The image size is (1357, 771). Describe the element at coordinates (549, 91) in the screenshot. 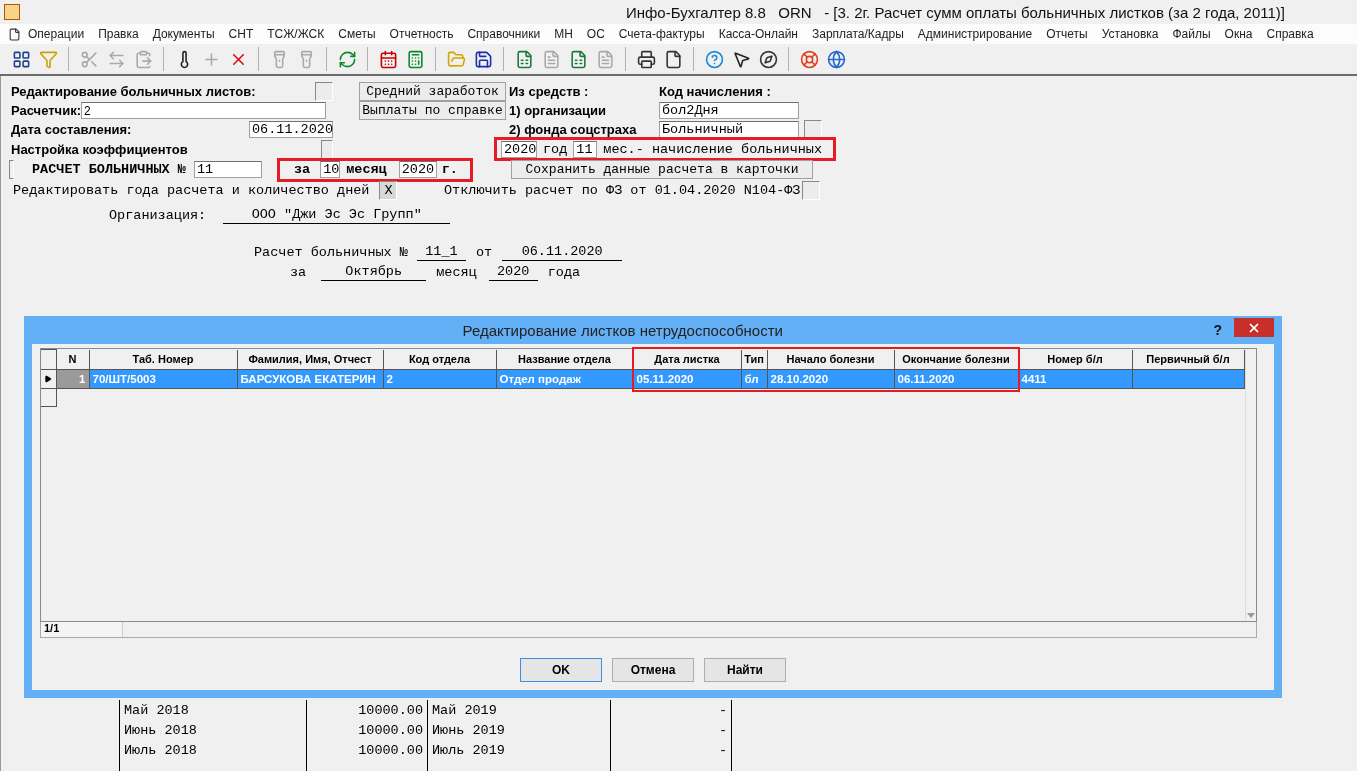

I see `field-label: Из средств :` at that location.